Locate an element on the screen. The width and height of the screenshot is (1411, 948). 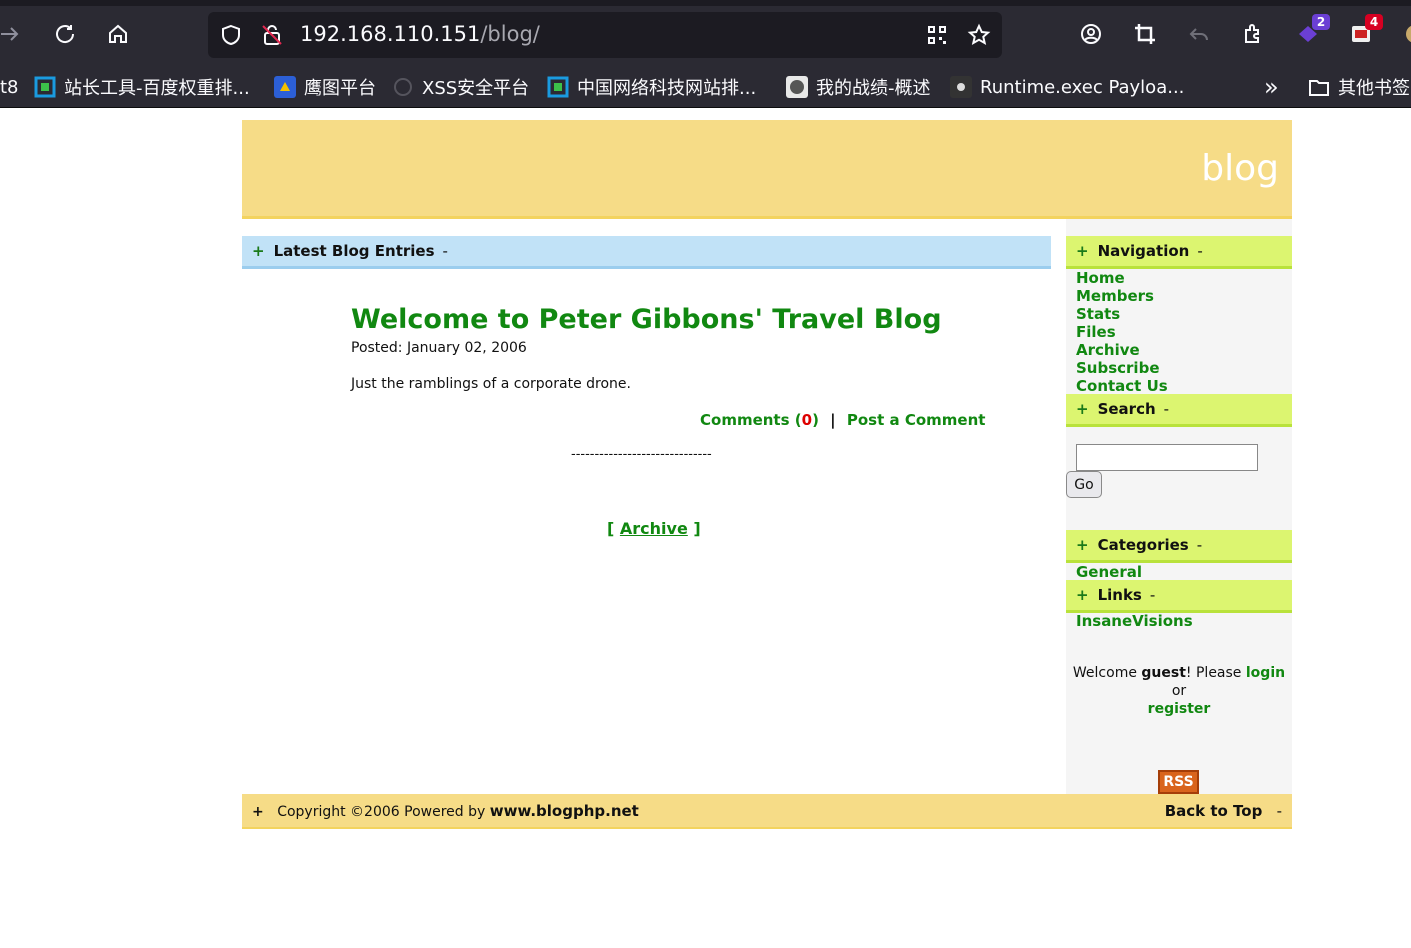
bookmark-item: XSS安全平台 is located at coordinates (460, 87).